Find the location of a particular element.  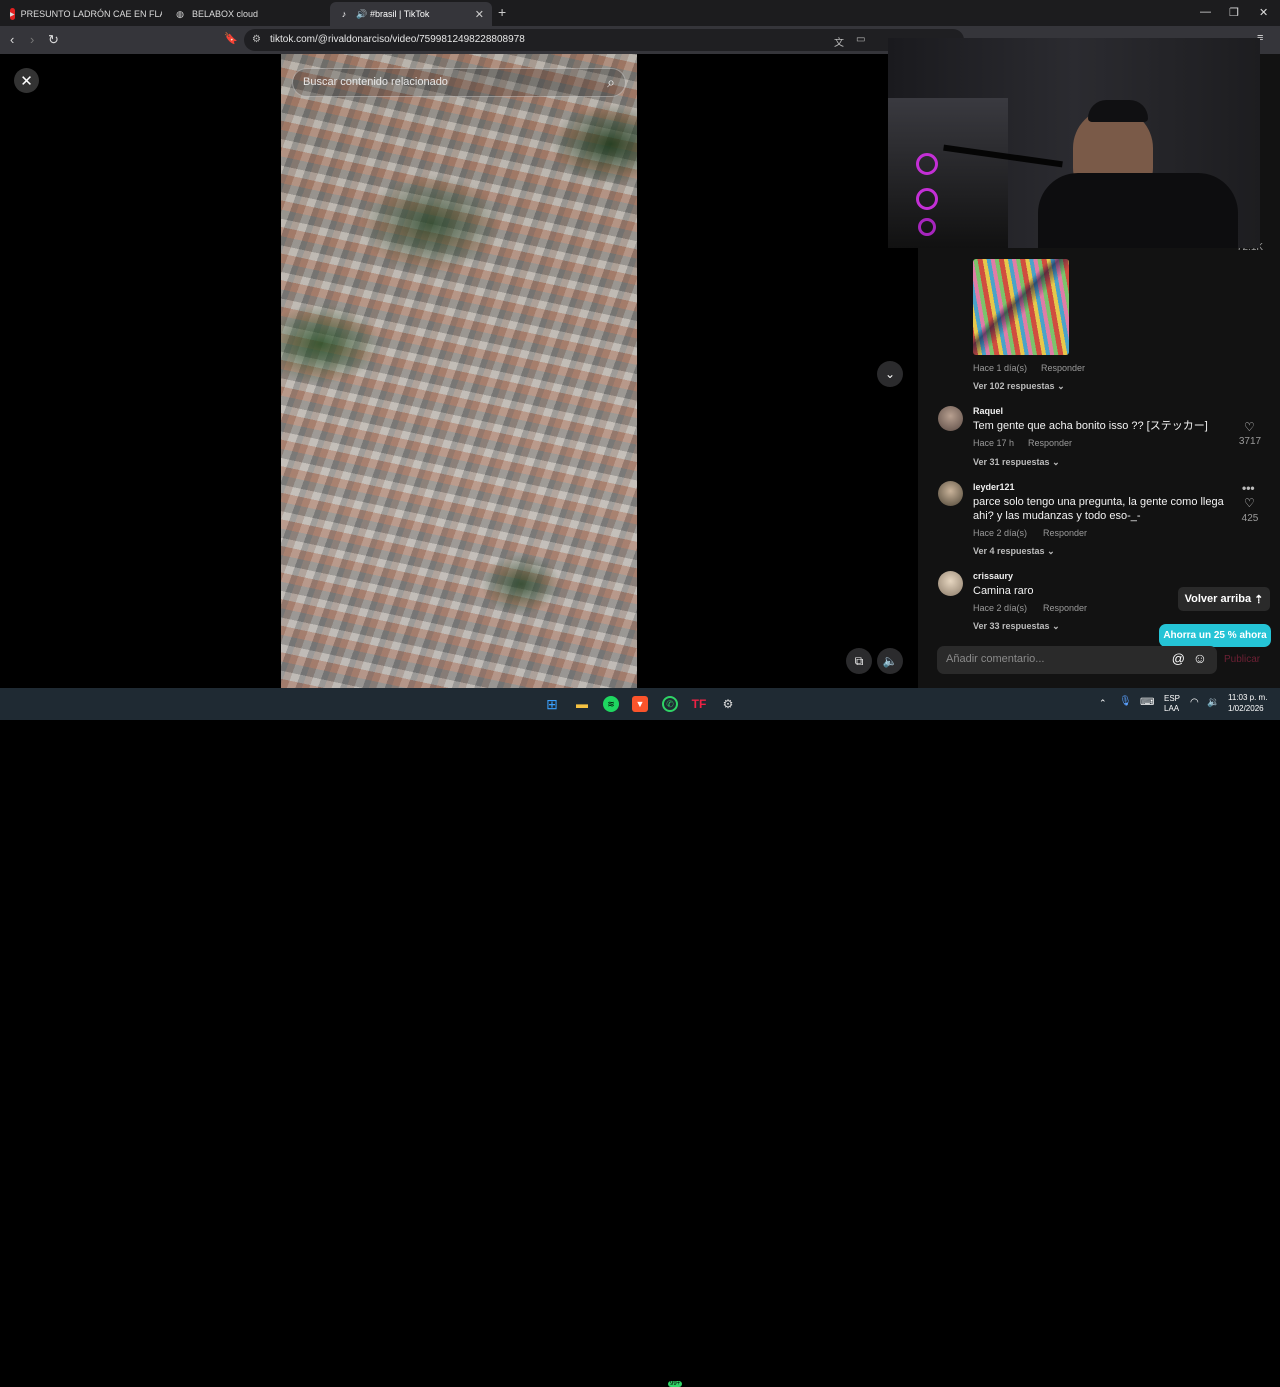

next-video-button: ⌄ is located at coordinates (890, 374).